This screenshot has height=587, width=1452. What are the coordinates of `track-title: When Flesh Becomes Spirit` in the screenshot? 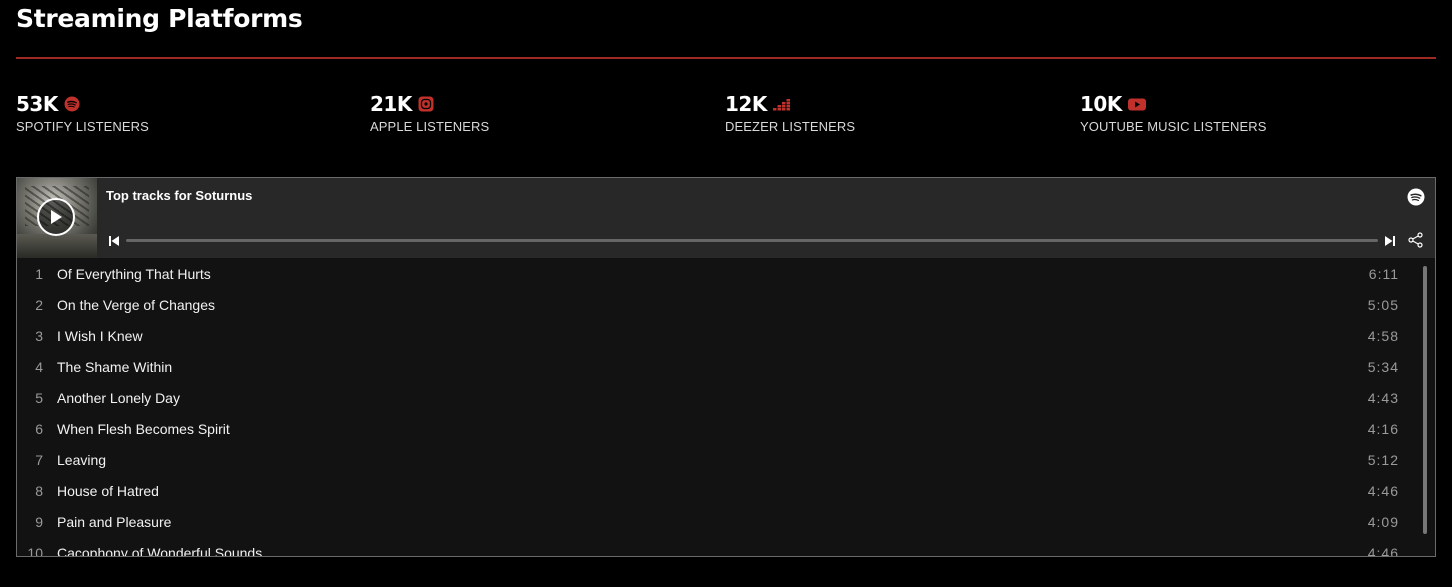 It's located at (143, 428).